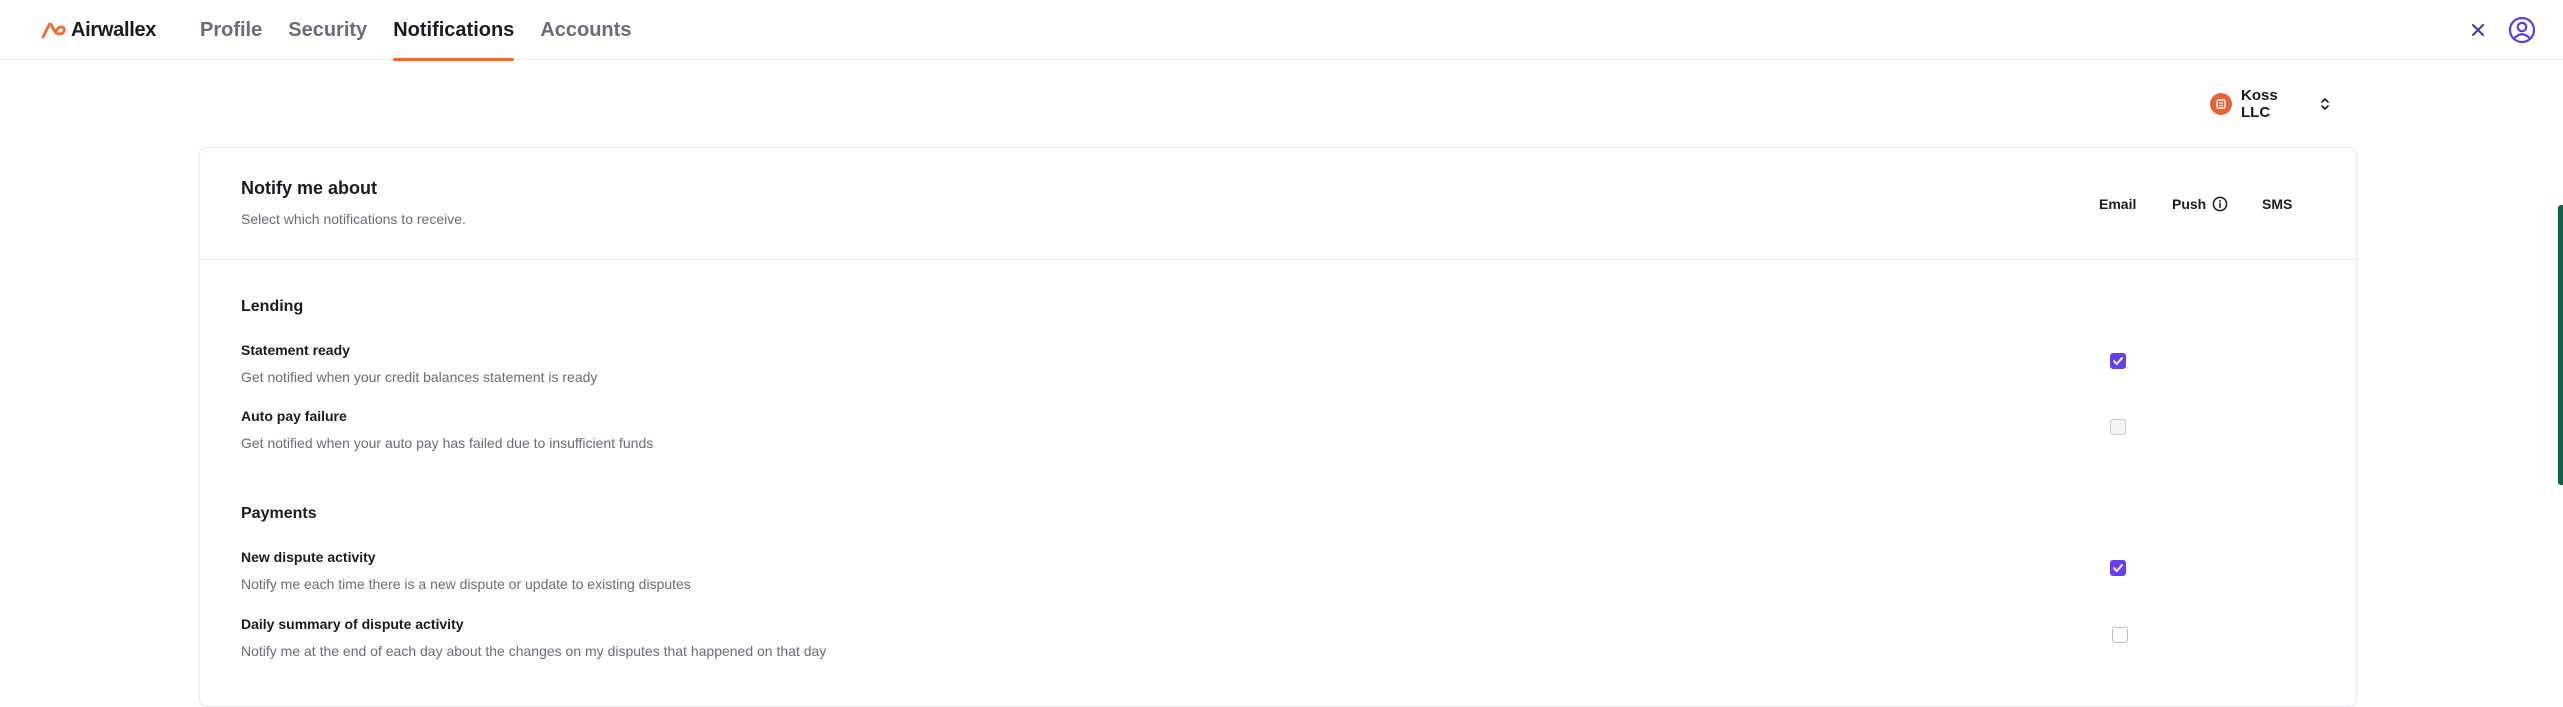 Image resolution: width=2563 pixels, height=707 pixels. What do you see at coordinates (2522, 30) in the screenshot?
I see `user-circle-icon` at bounding box center [2522, 30].